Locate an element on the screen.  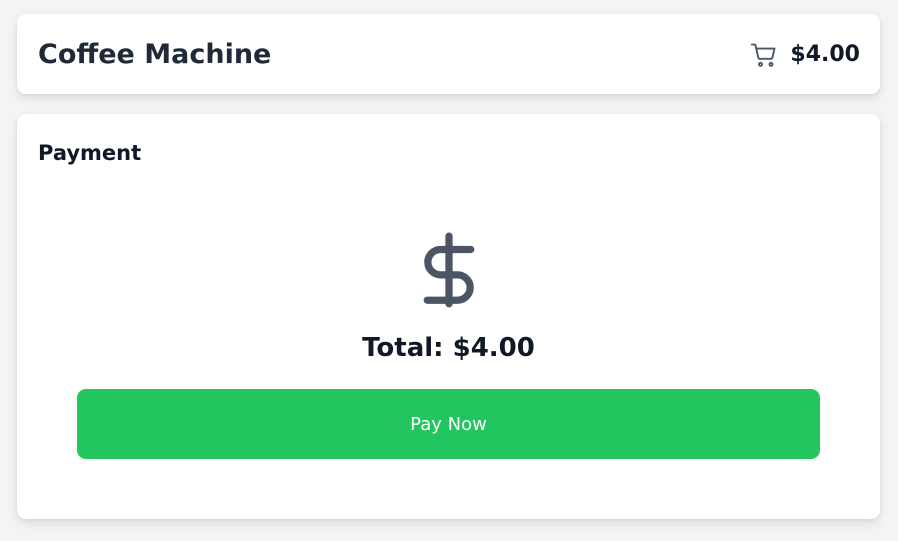
cart-total: $4.00 is located at coordinates (825, 54).